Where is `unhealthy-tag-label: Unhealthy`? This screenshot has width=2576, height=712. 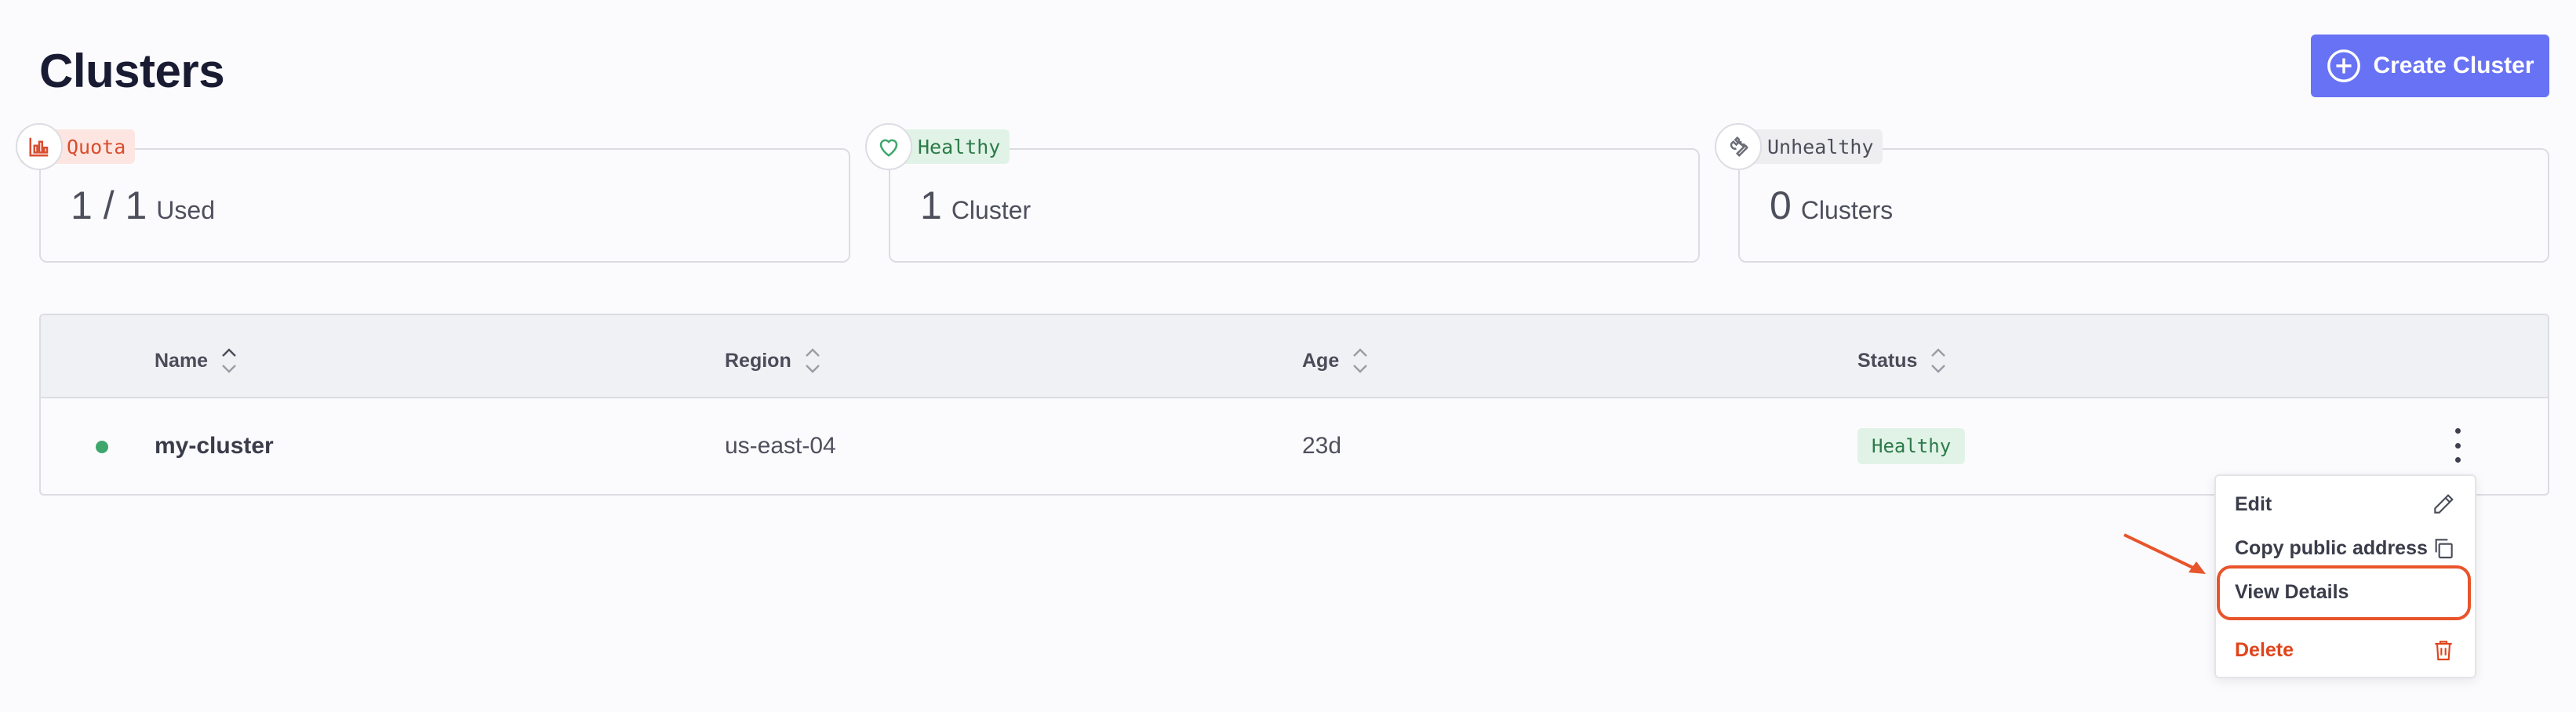
unhealthy-tag-label: Unhealthy is located at coordinates (1820, 146).